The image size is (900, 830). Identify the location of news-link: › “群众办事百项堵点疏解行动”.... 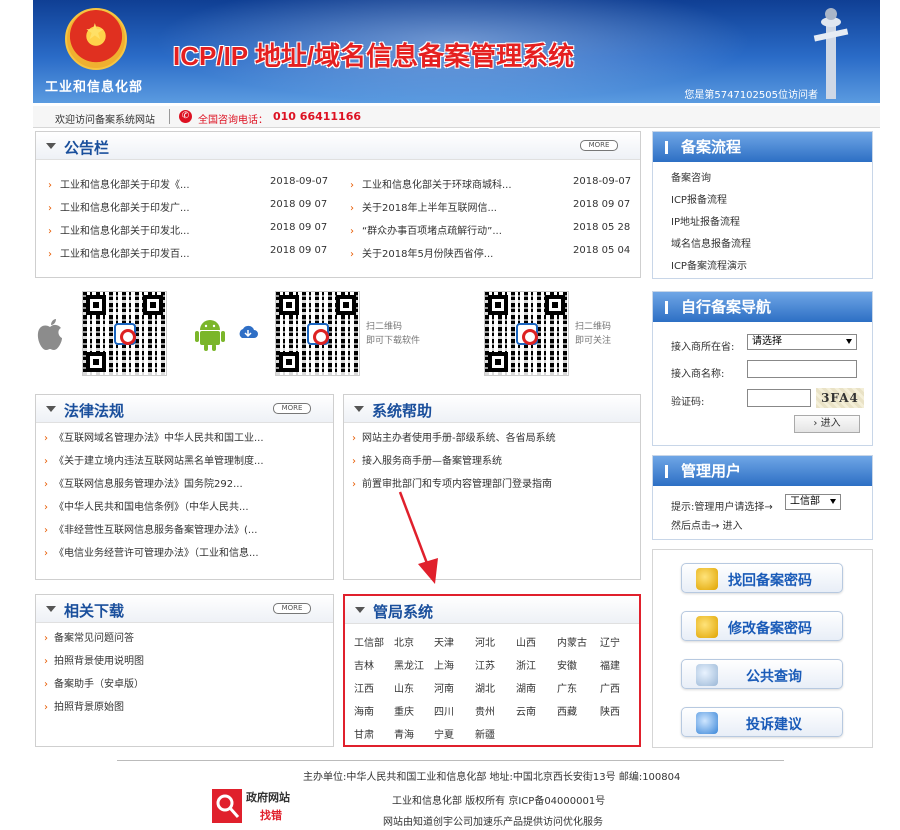
(426, 230).